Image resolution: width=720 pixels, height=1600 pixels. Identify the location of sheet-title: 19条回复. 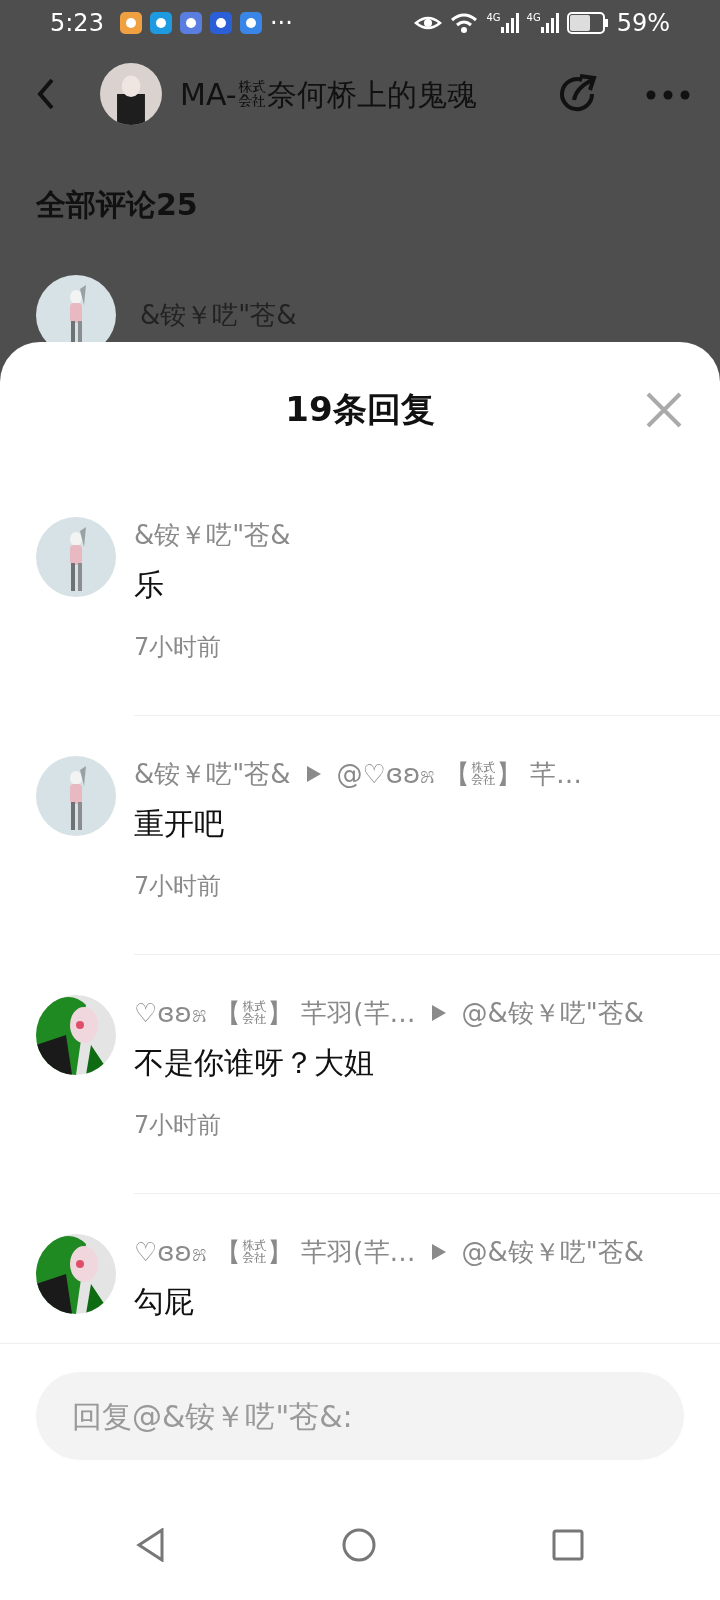
(360, 409).